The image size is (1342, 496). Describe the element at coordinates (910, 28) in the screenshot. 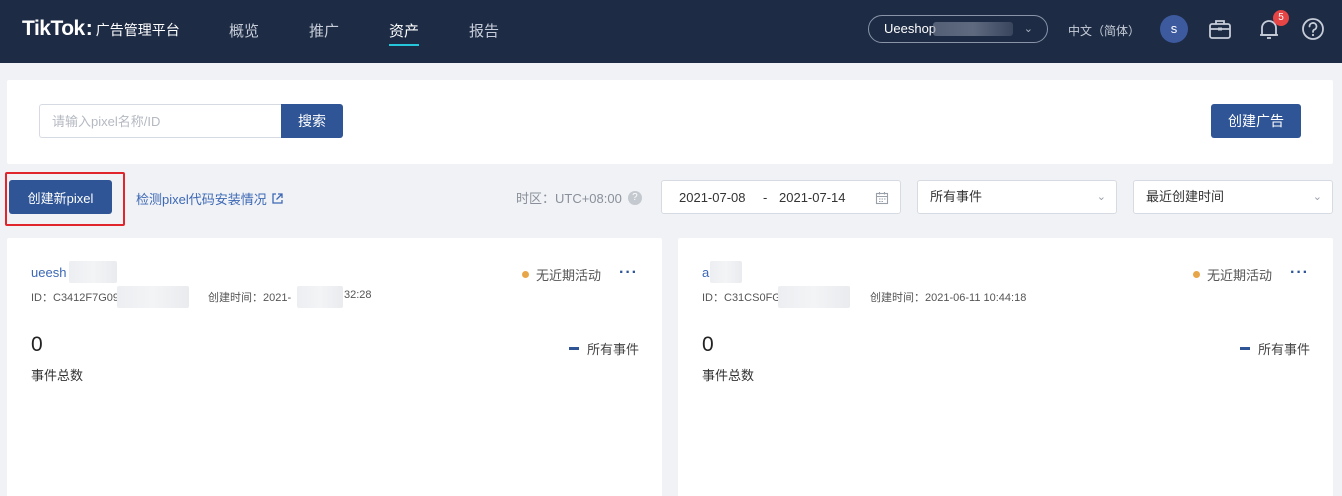

I see `account-name: Ueeshop` at that location.